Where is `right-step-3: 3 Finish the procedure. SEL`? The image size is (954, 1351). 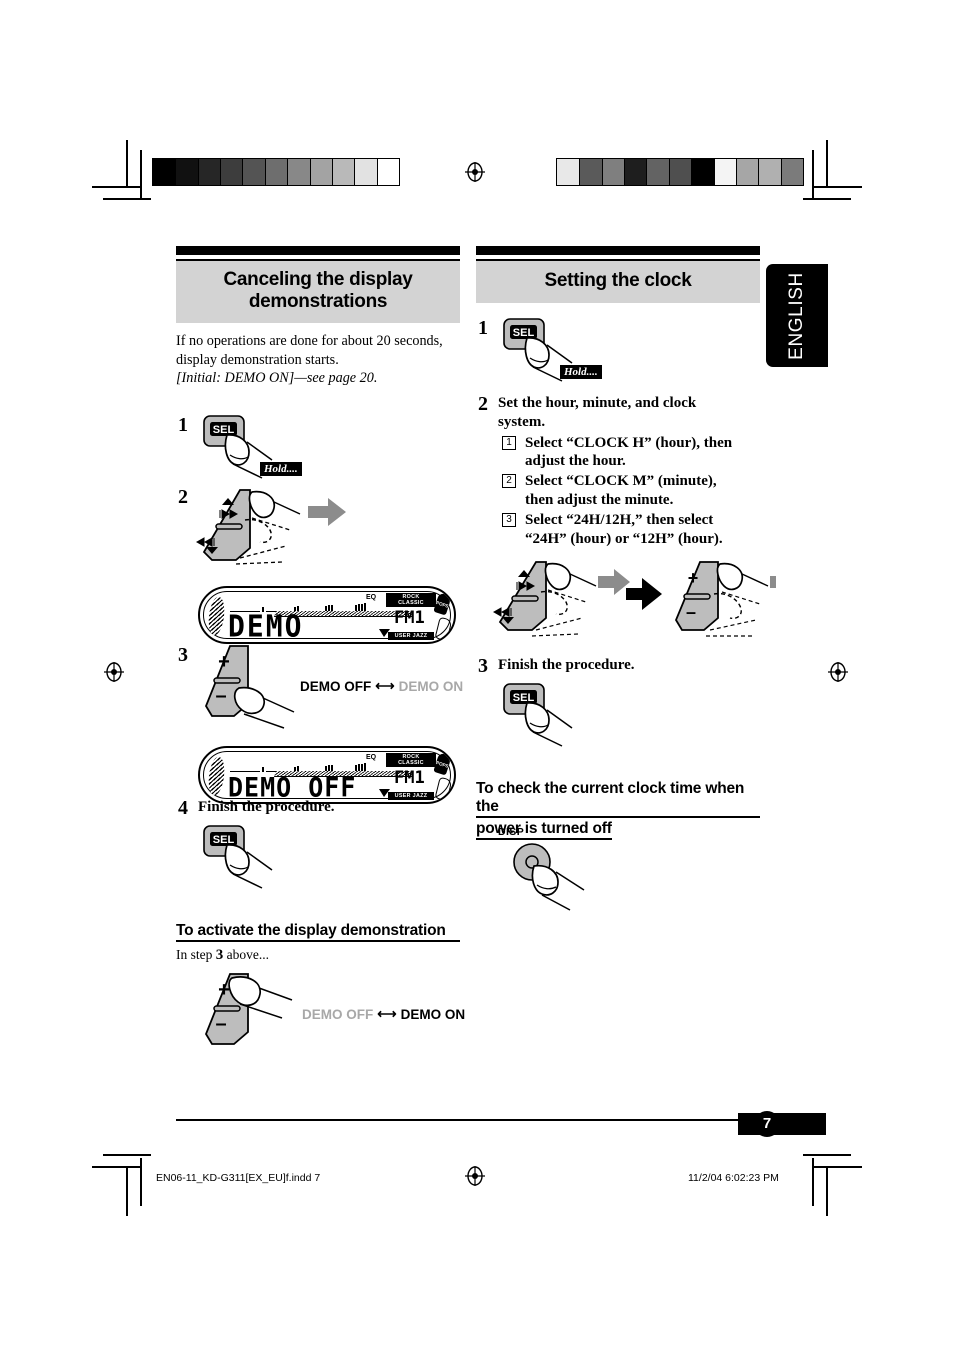
right-step-3: 3 Finish the procedure. SEL is located at coordinates (621, 706).